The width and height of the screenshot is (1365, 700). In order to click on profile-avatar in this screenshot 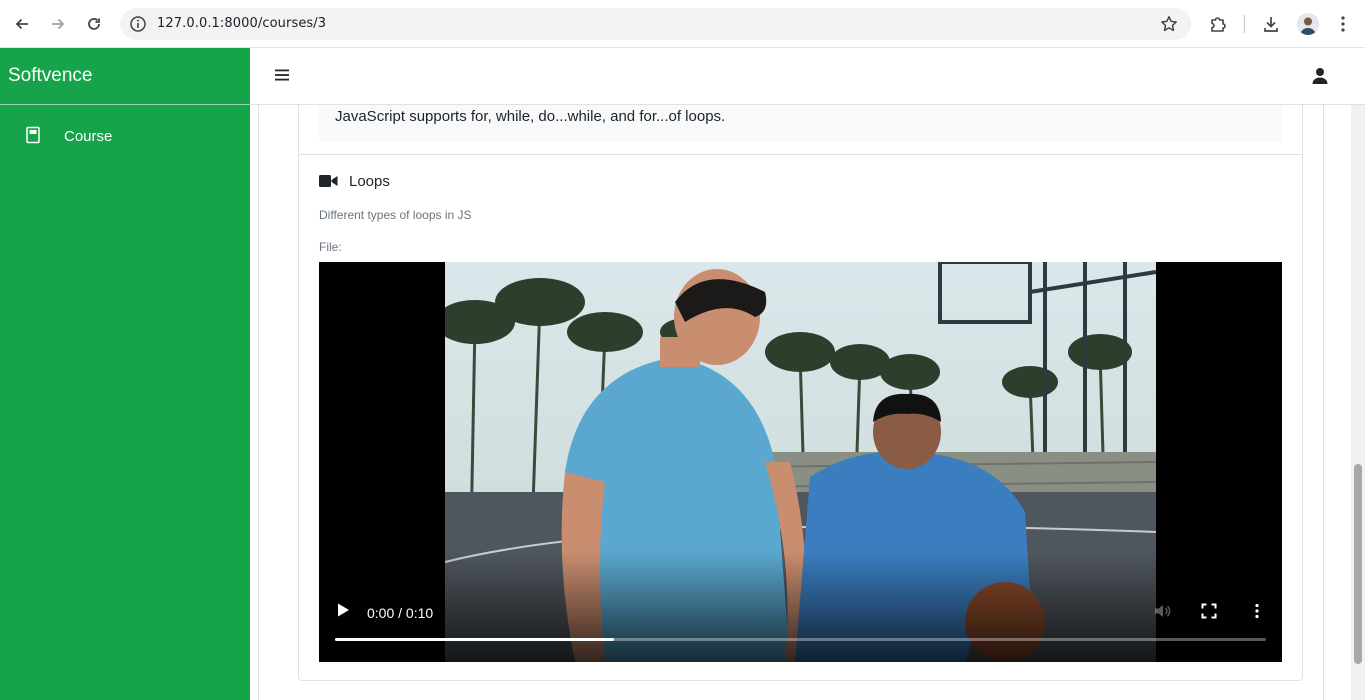, I will do `click(1308, 24)`.